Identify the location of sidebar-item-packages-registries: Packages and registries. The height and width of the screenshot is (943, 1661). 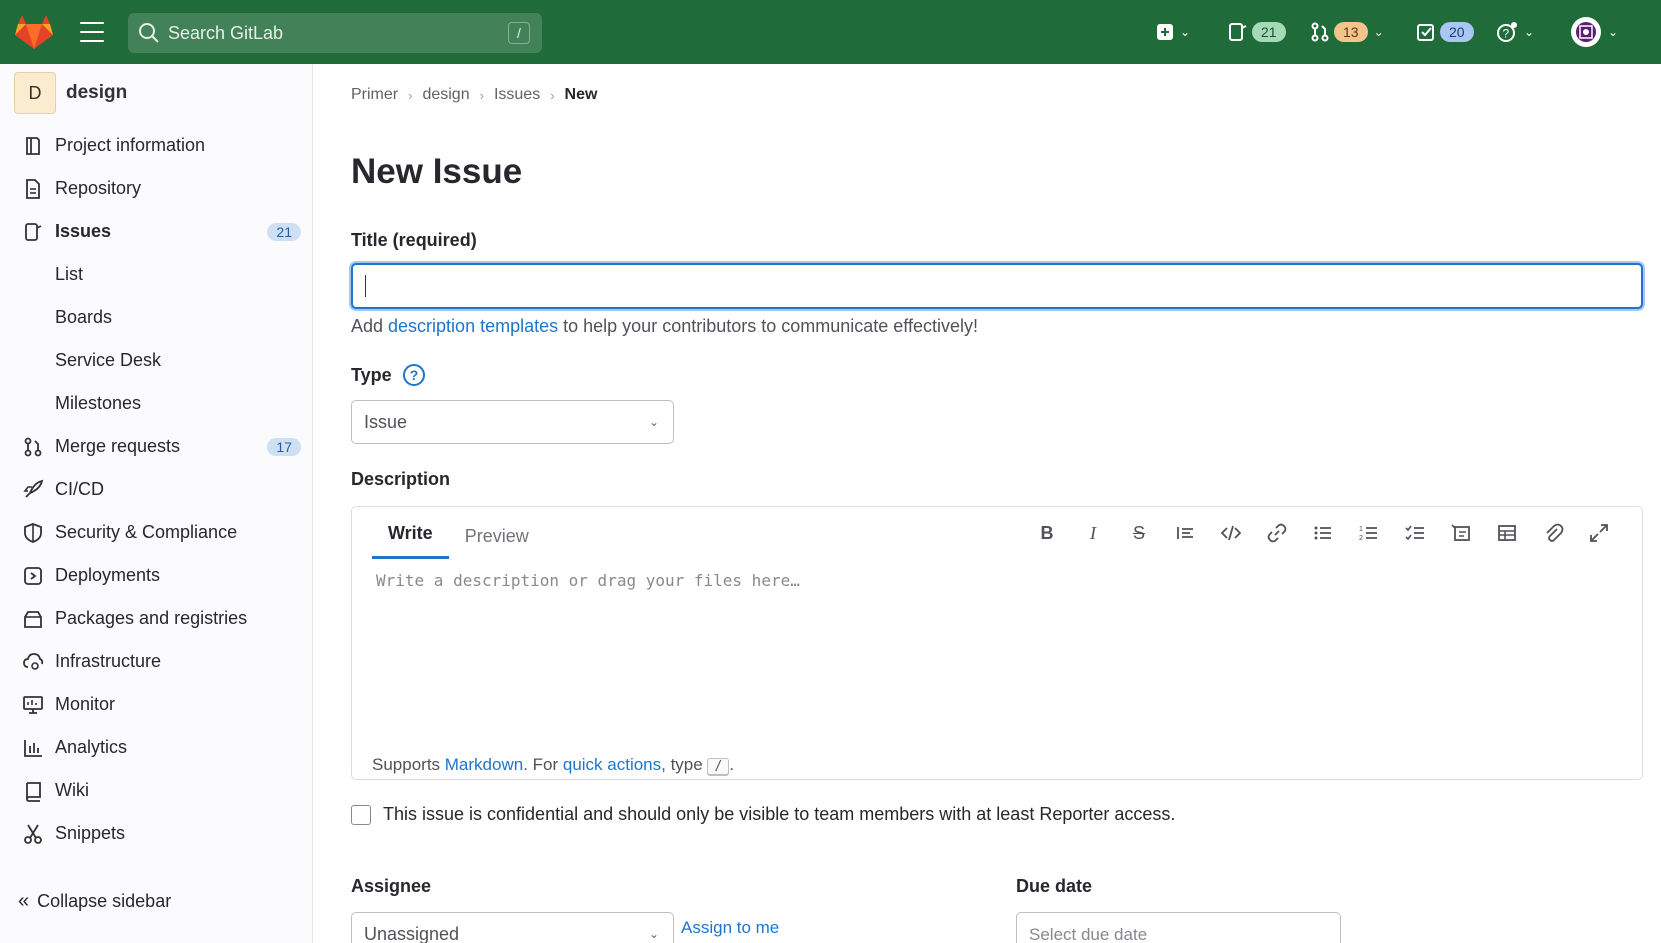
(156, 618).